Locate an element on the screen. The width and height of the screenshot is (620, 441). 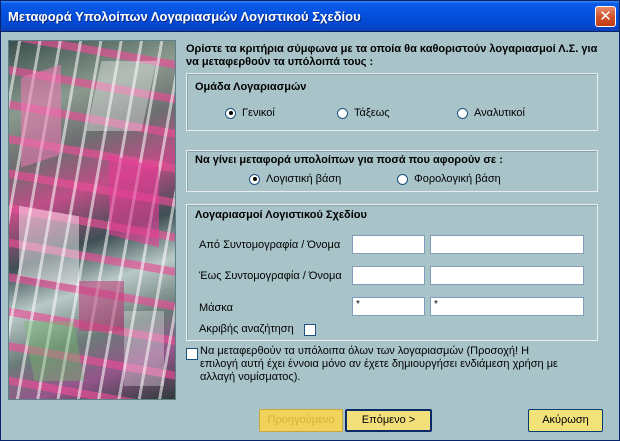
radio-order: Τάξεως is located at coordinates (363, 113).